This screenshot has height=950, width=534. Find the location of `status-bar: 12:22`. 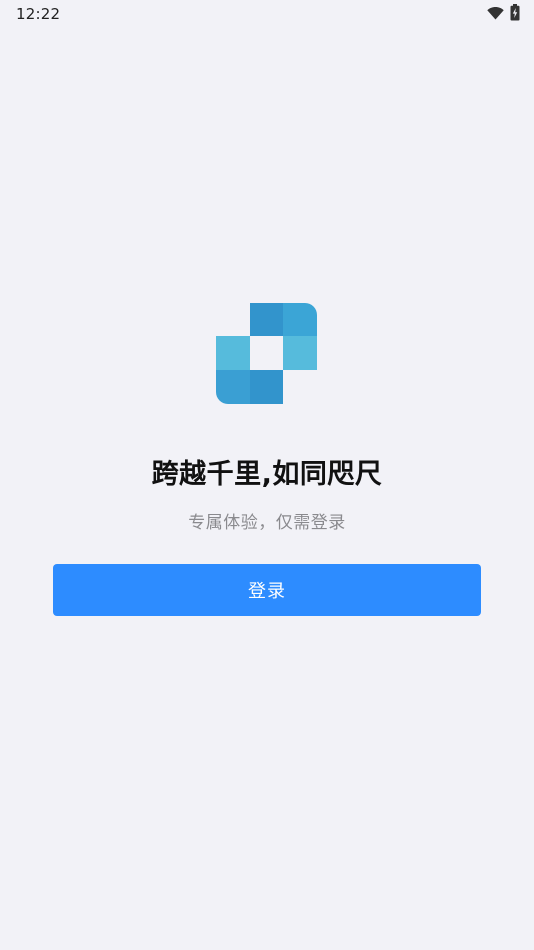

status-bar: 12:22 is located at coordinates (267, 14).